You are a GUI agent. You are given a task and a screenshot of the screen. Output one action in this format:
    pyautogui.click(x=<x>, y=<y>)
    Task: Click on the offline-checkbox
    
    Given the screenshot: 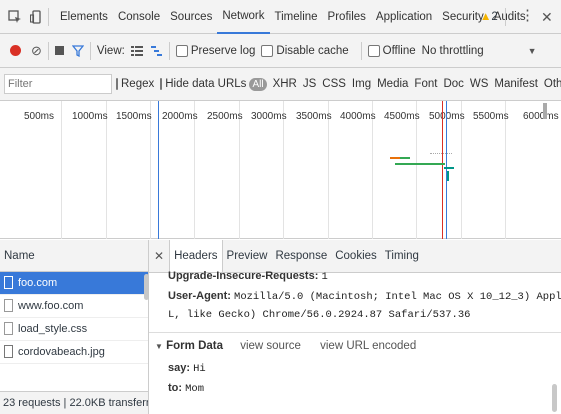 What is the action you would take?
    pyautogui.click(x=373, y=50)
    